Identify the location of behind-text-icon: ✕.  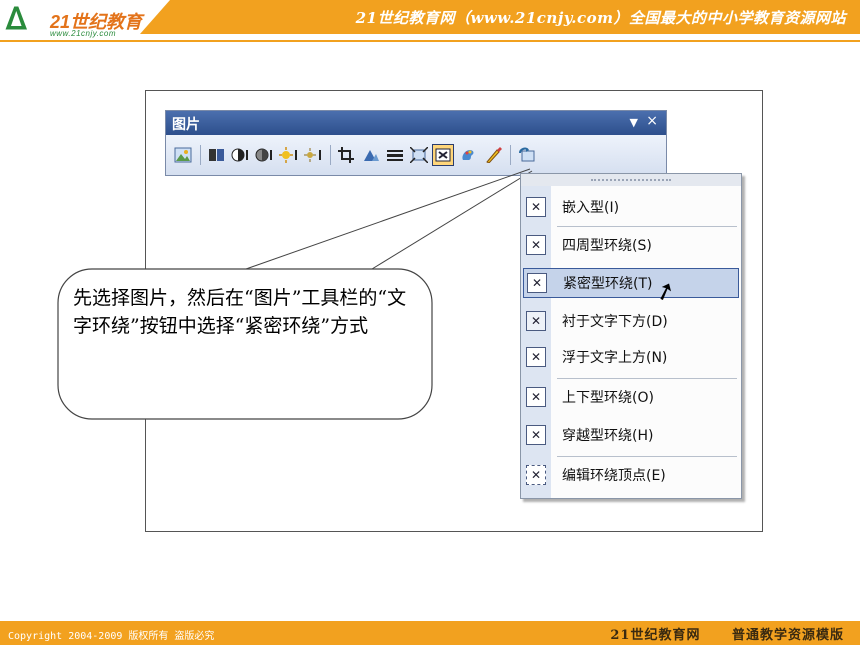
(536, 321).